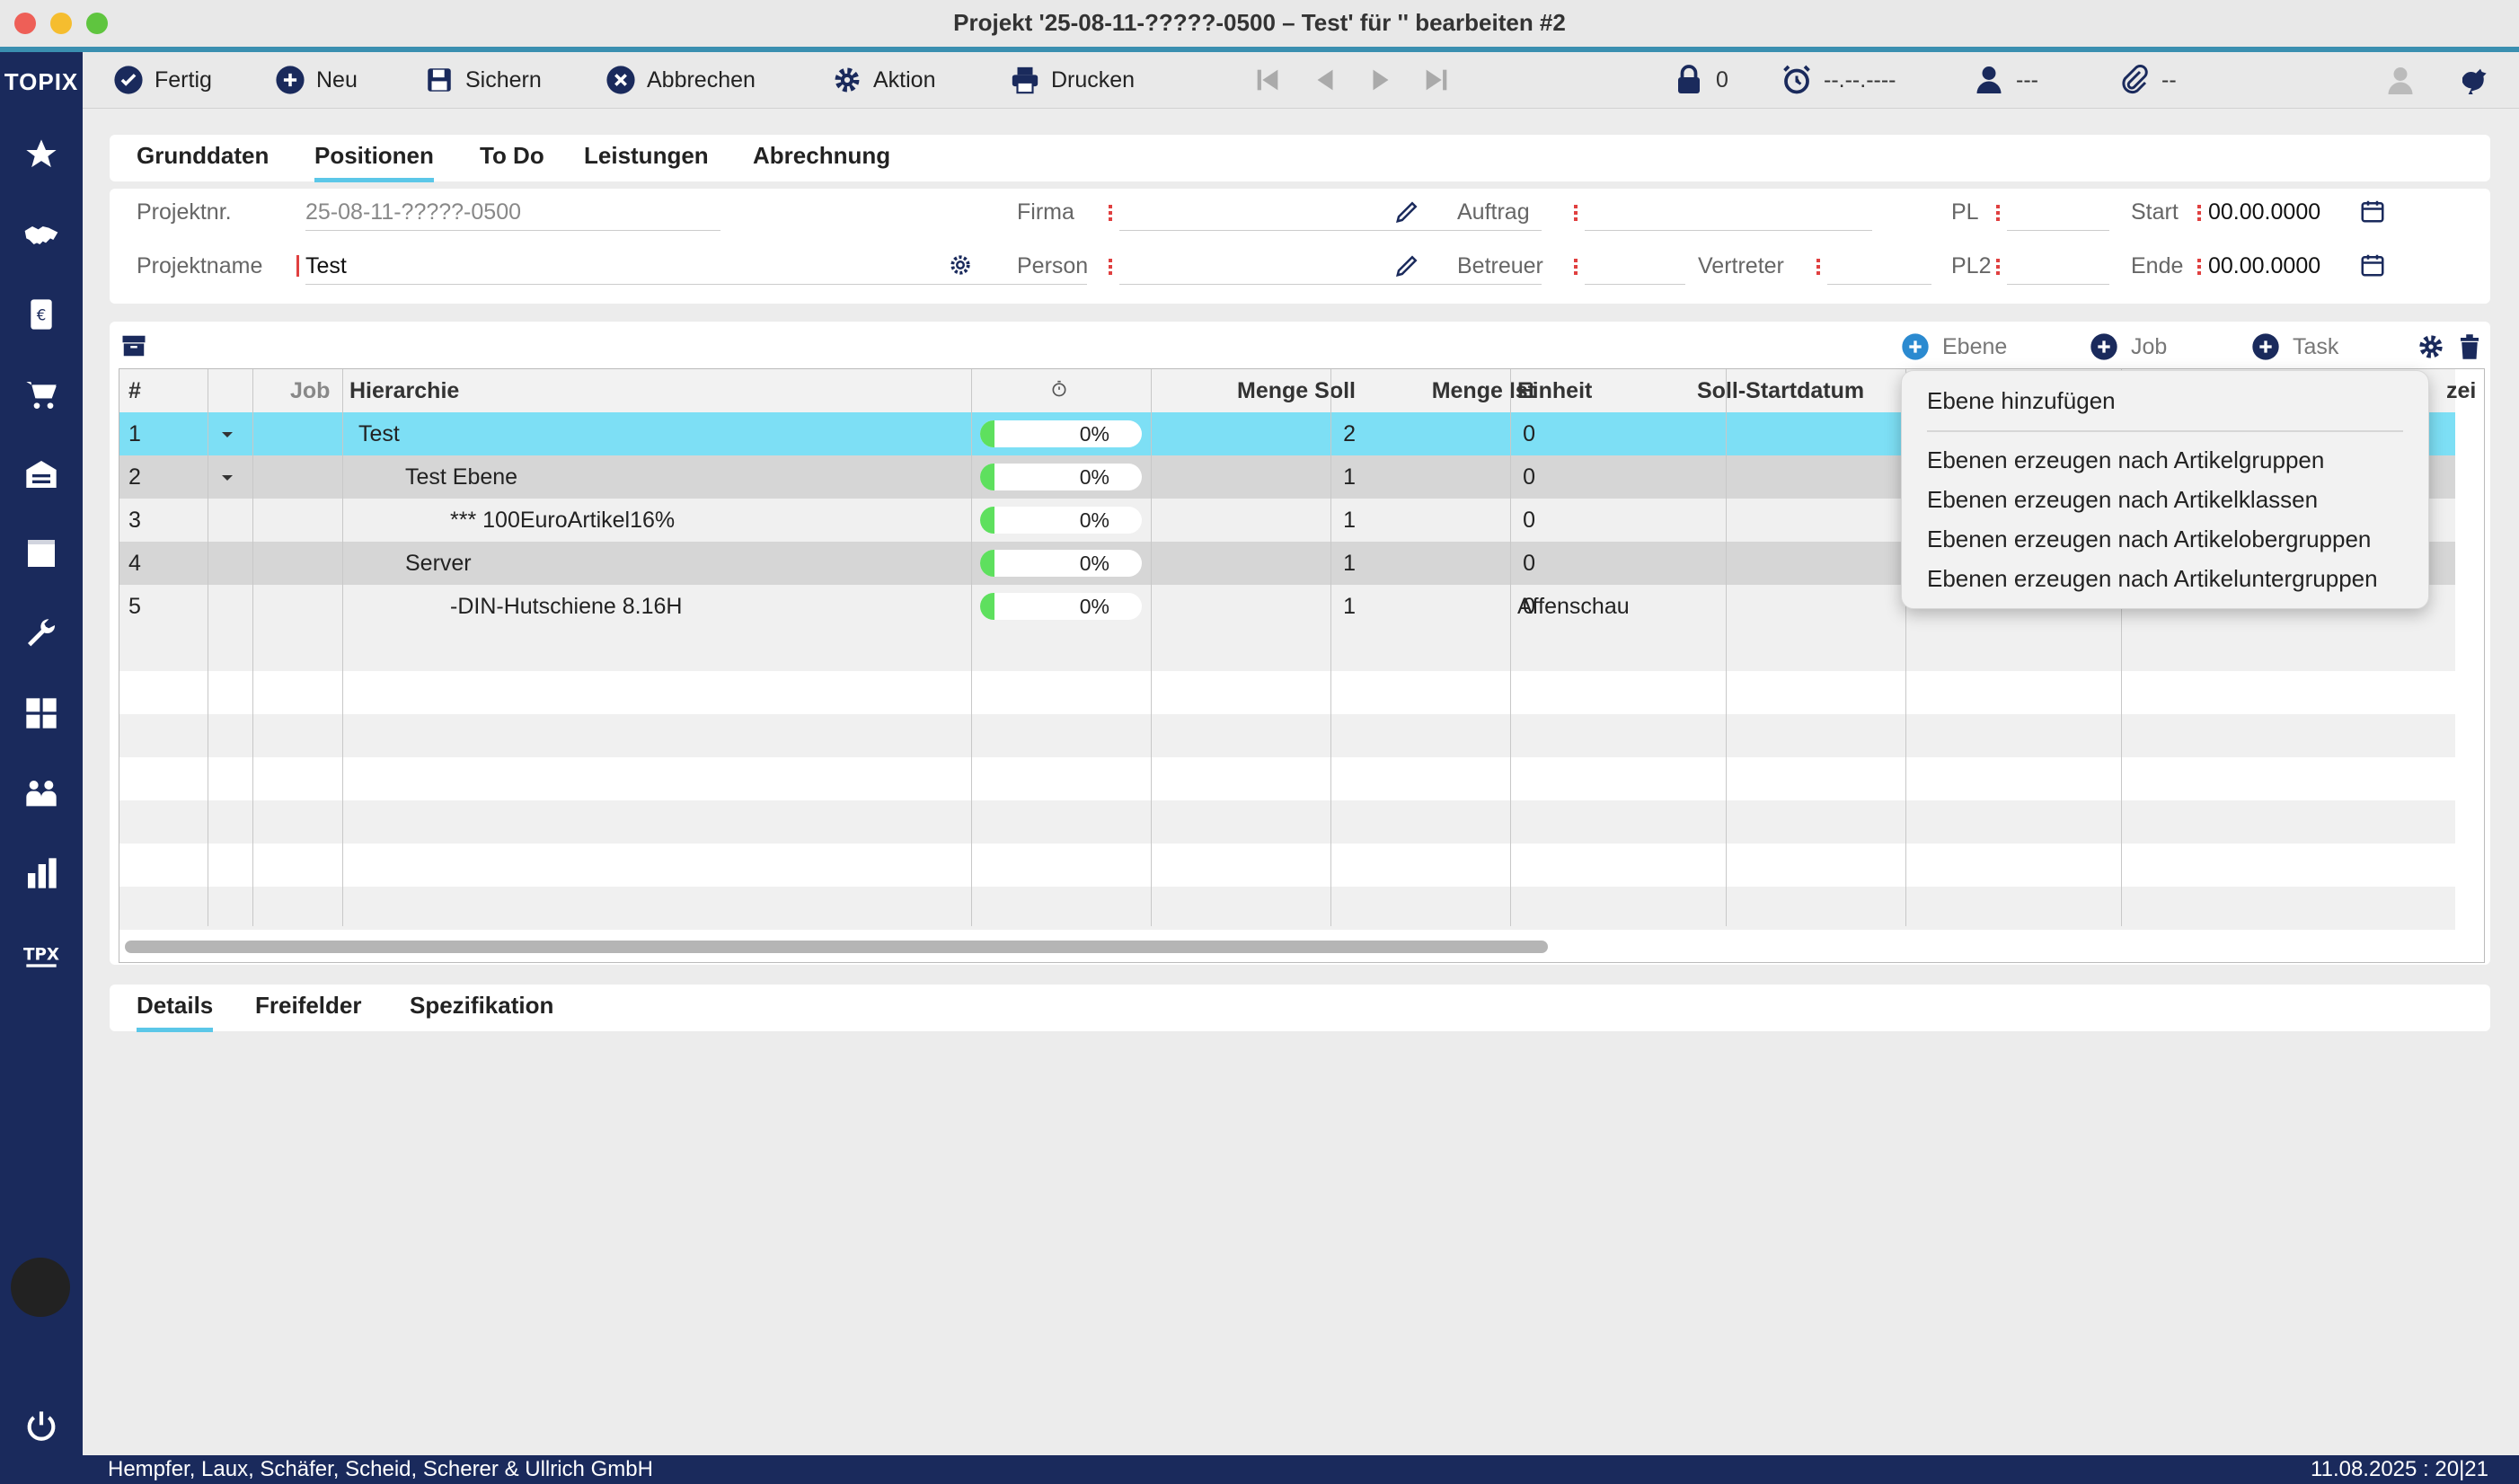 This screenshot has height=1484, width=2519. Describe the element at coordinates (1381, 80) in the screenshot. I see `next-record-icon` at that location.